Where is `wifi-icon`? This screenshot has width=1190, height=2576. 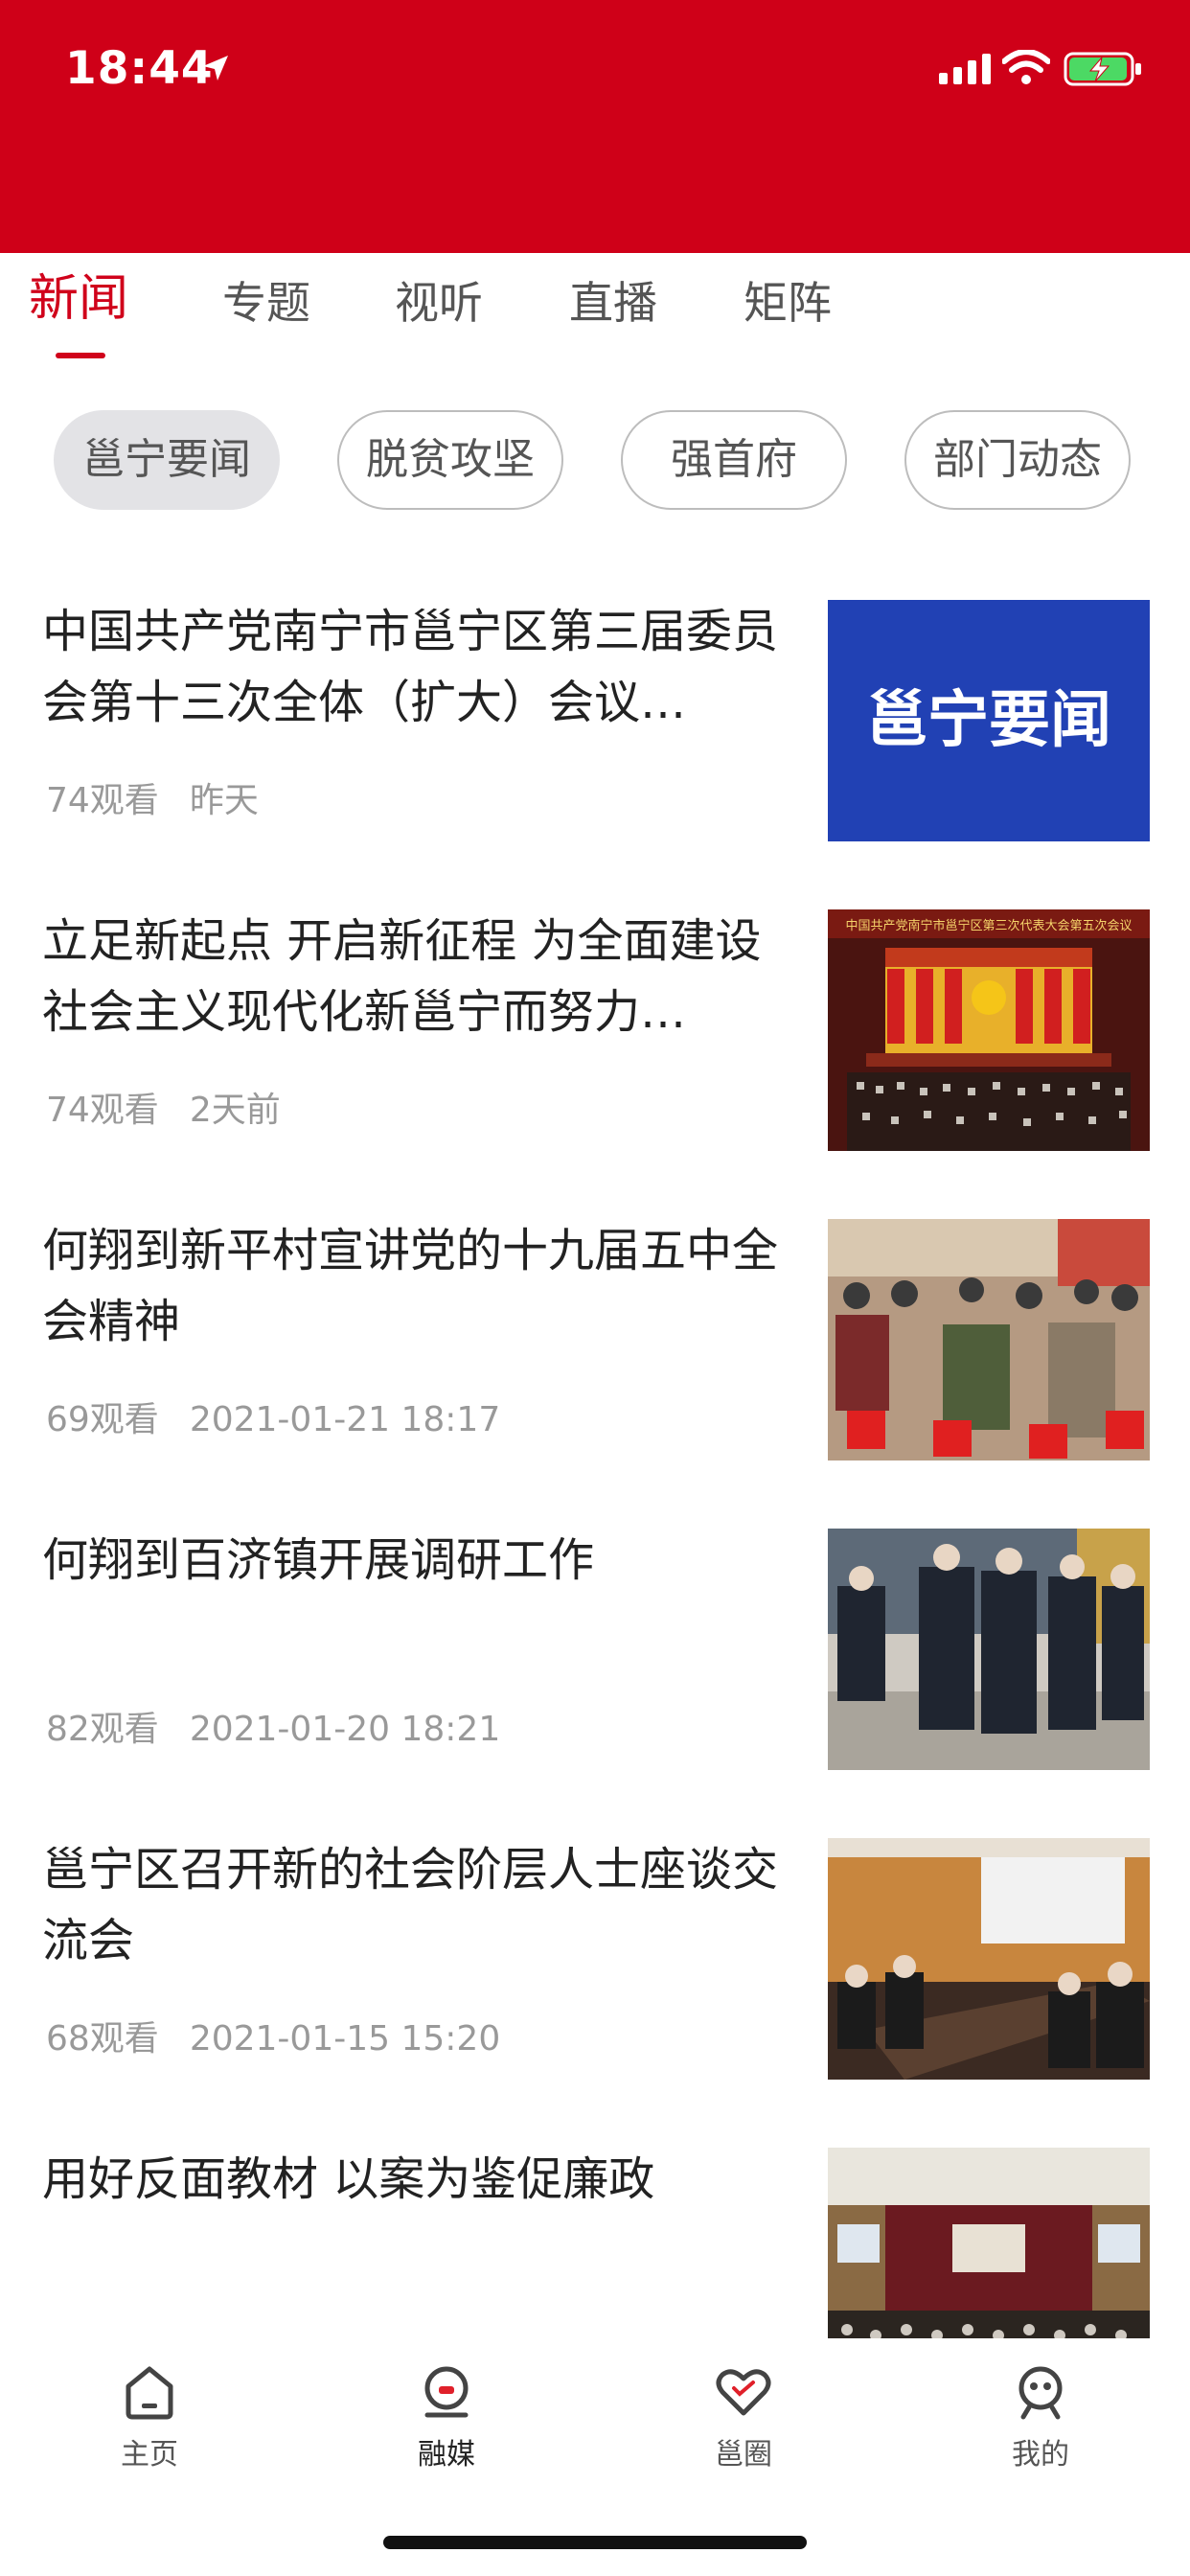 wifi-icon is located at coordinates (1026, 67).